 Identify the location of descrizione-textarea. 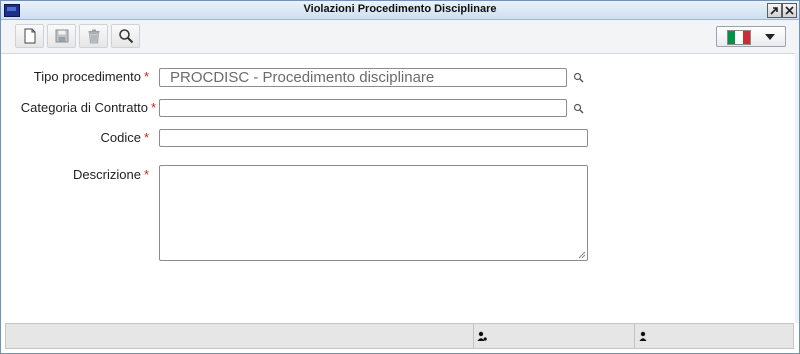
(373, 213).